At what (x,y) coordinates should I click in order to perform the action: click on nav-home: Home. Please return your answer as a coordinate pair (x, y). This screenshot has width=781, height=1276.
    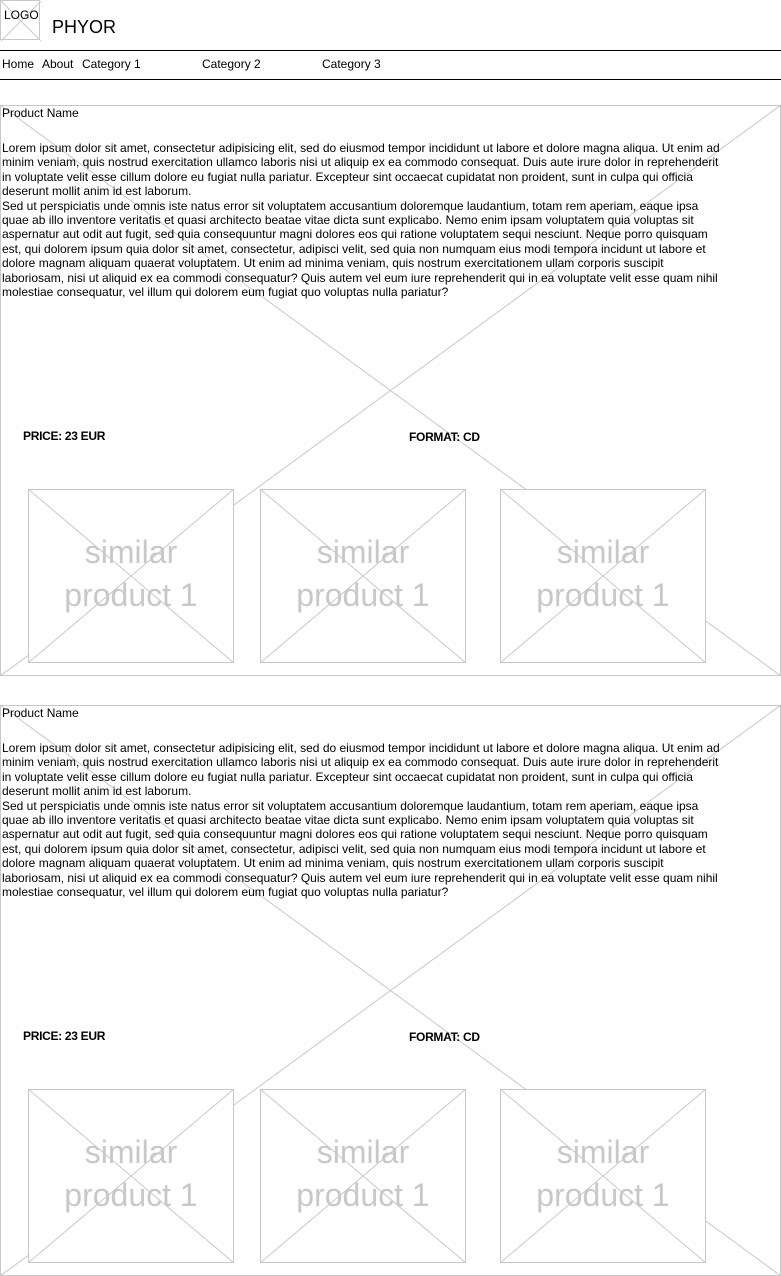
    Looking at the image, I should click on (18, 64).